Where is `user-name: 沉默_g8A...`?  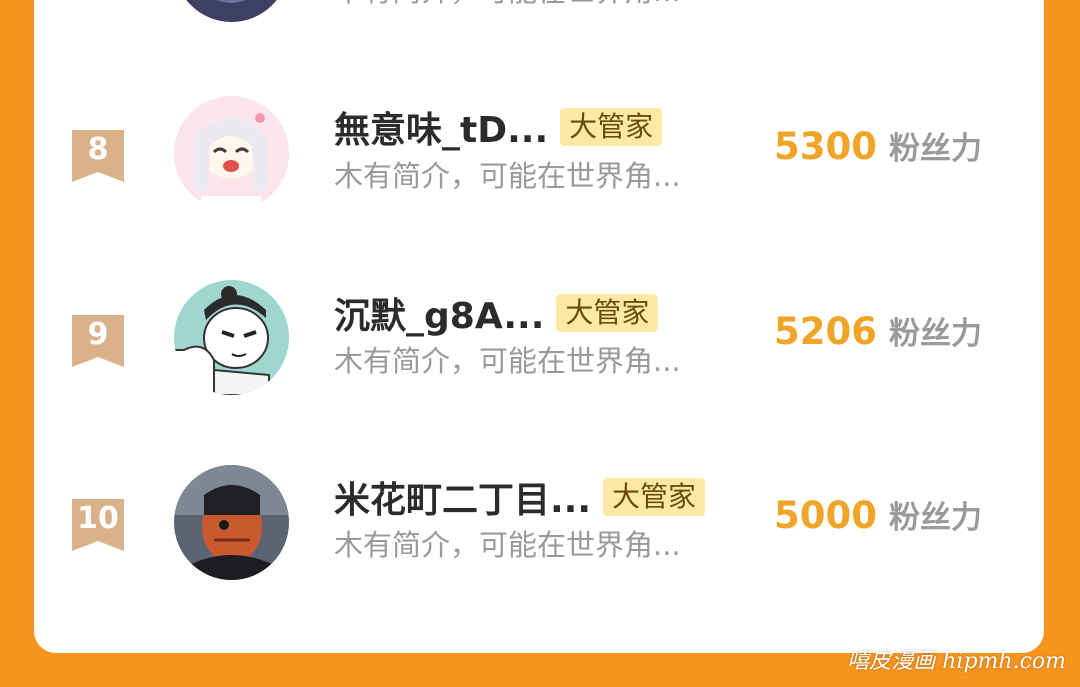 user-name: 沉默_g8A... is located at coordinates (439, 313).